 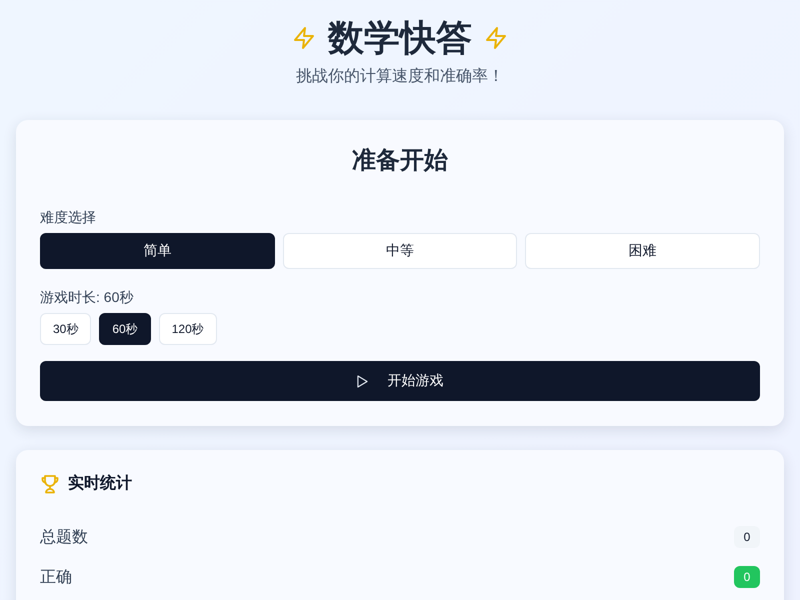 I want to click on duration-button: 30秒, so click(x=66, y=329).